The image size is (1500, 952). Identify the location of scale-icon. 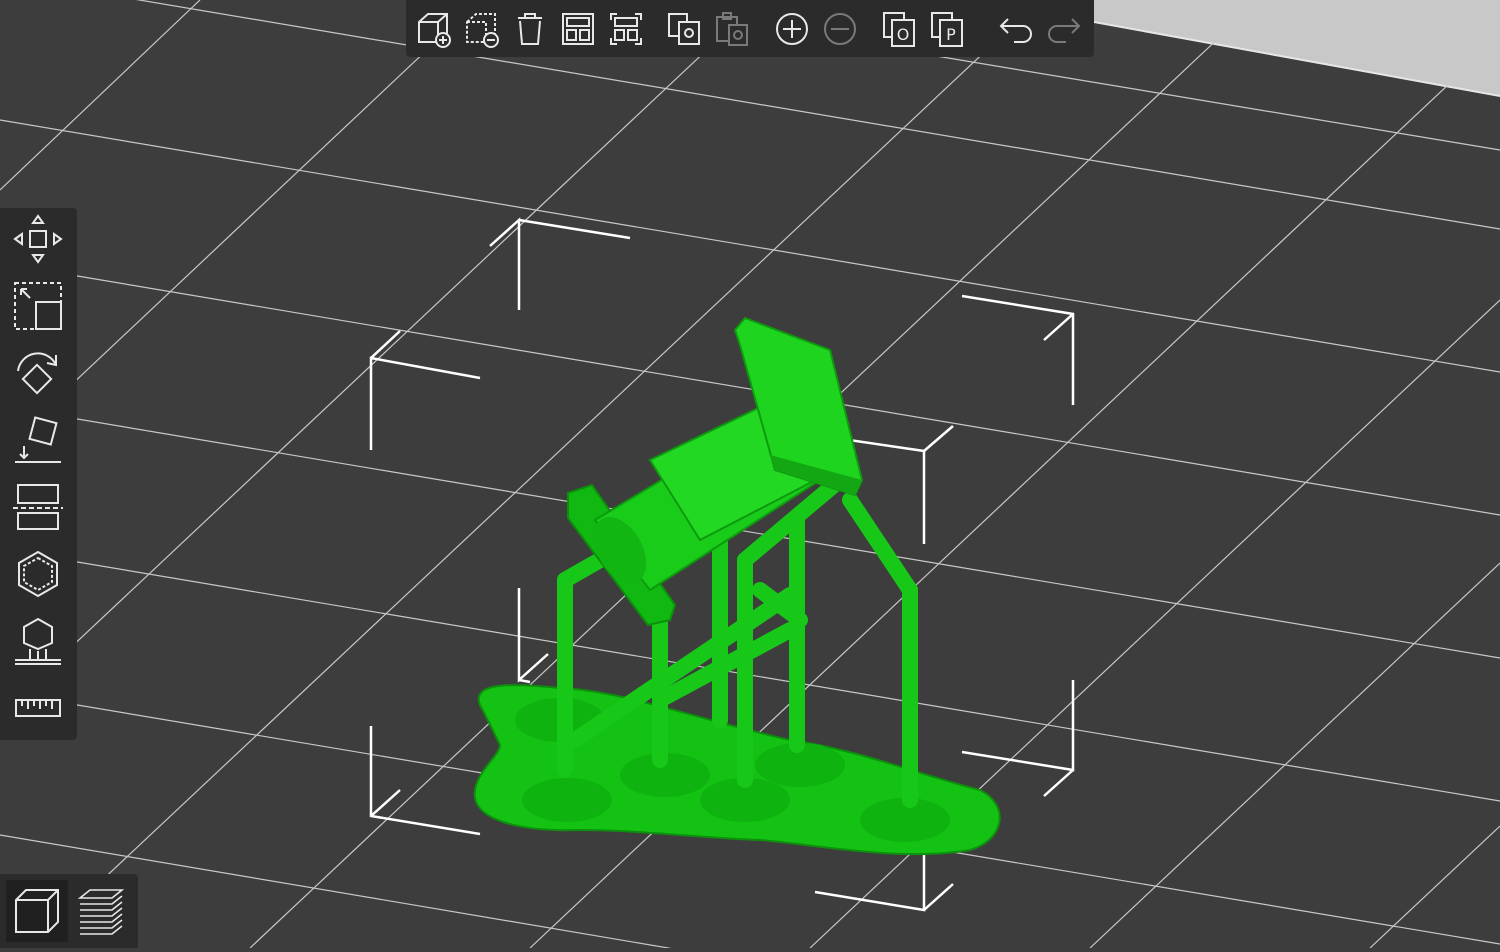
(38, 306).